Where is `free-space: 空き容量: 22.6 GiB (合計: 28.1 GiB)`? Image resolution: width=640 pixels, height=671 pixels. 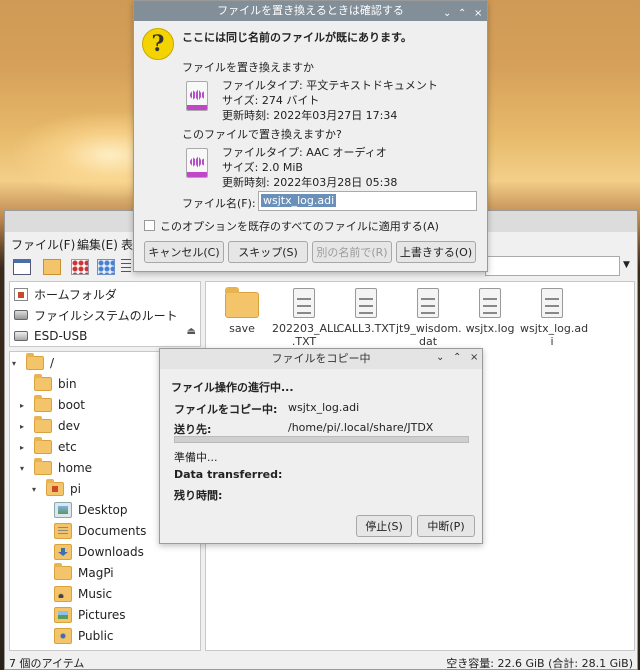 free-space: 空き容量: 22.6 GiB (合計: 28.1 GiB) is located at coordinates (539, 663).